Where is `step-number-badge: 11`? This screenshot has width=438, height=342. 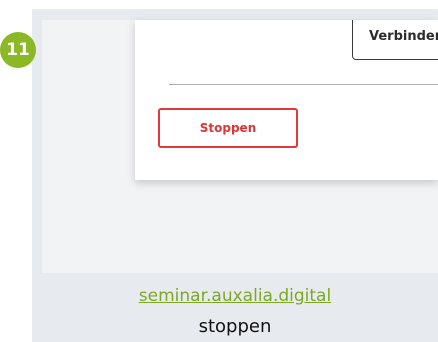
step-number-badge: 11 is located at coordinates (18, 50).